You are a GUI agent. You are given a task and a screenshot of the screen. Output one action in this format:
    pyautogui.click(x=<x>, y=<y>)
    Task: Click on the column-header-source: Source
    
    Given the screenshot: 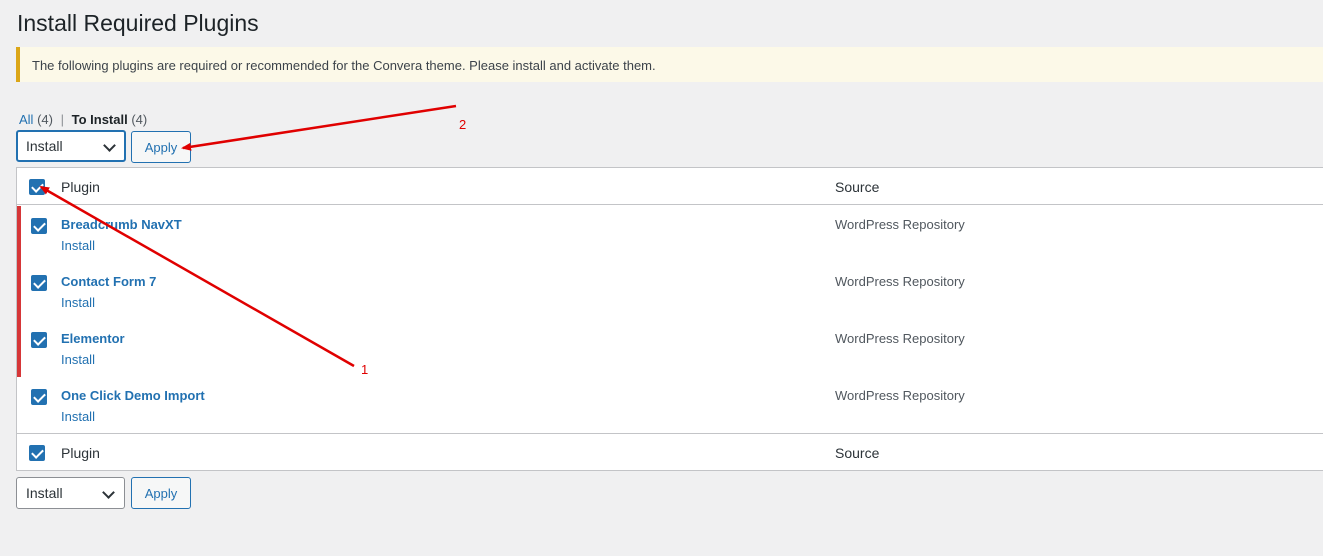 What is the action you would take?
    pyautogui.click(x=857, y=187)
    